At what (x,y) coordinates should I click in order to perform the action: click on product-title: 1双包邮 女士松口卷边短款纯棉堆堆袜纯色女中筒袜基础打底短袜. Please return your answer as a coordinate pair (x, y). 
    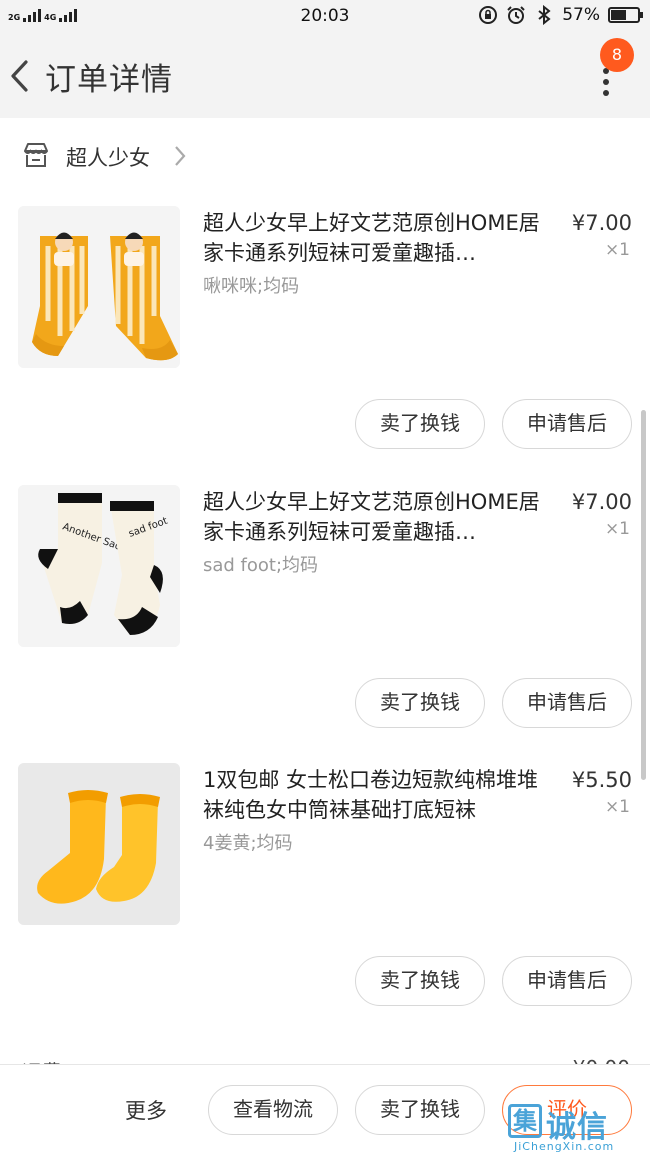
    Looking at the image, I should click on (379, 795).